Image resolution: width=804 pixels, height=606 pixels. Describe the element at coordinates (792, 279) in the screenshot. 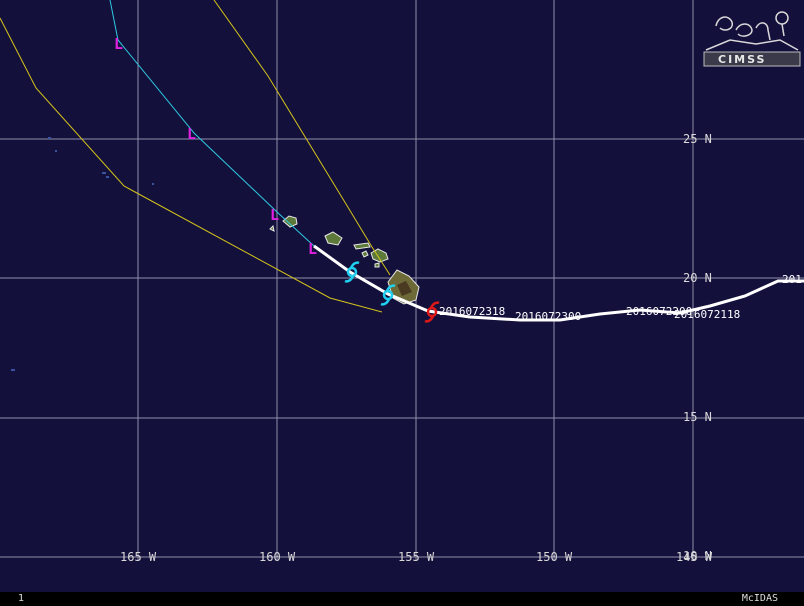

I see `track-label: 201` at that location.